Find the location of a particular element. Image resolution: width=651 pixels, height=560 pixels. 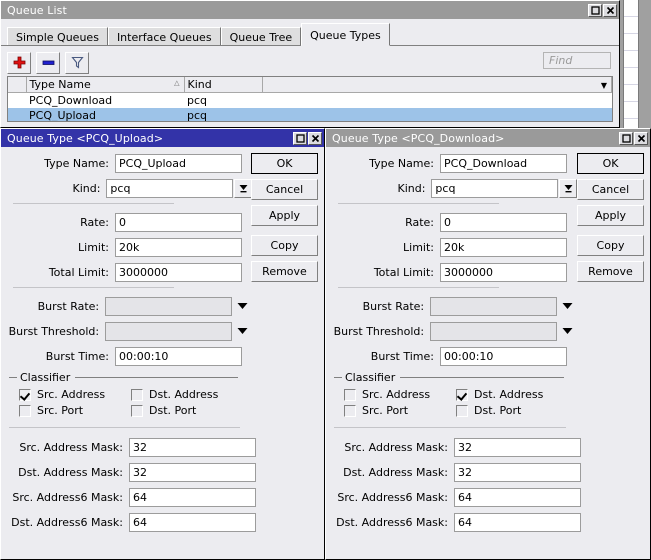

dialog-button-column: OK Cancel Apply Copy Remove is located at coordinates (610, 220).